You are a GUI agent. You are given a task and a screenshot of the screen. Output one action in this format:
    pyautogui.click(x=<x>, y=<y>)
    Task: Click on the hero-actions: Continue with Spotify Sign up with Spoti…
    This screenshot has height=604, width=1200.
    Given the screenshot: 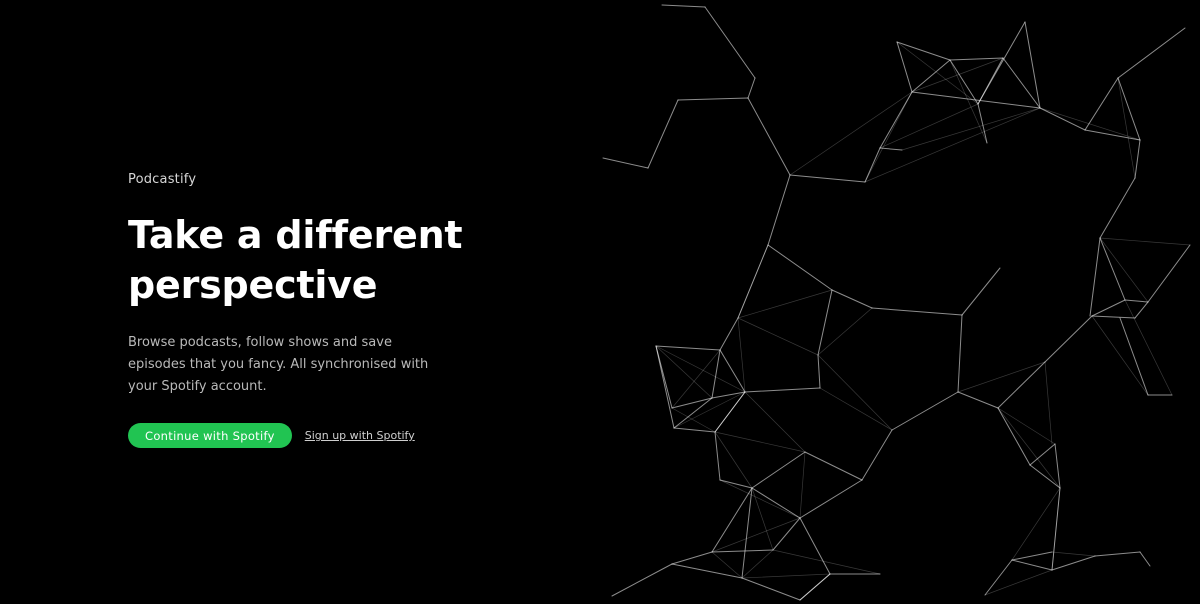 What is the action you would take?
    pyautogui.click(x=308, y=435)
    